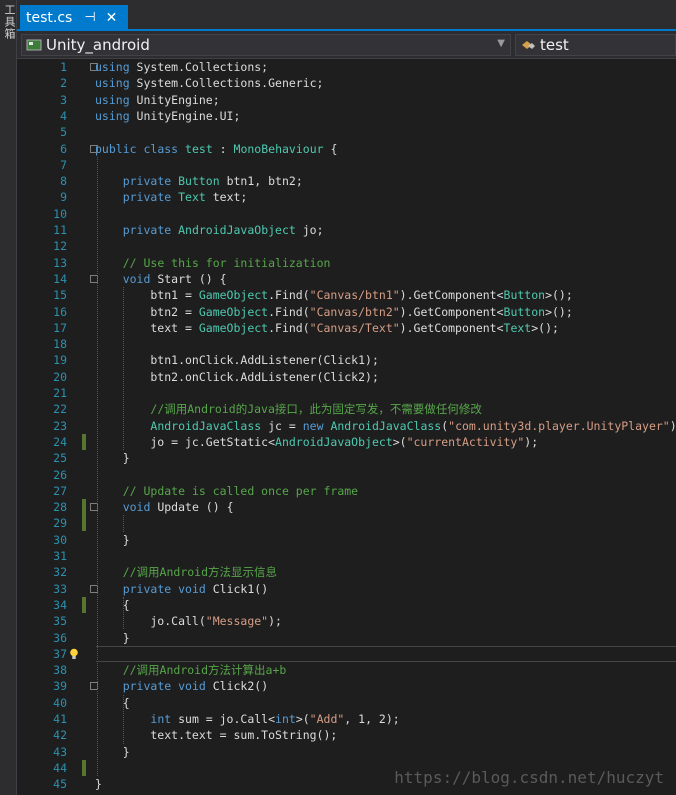 This screenshot has width=676, height=795. What do you see at coordinates (346, 556) in the screenshot?
I see `code-line: 31` at bounding box center [346, 556].